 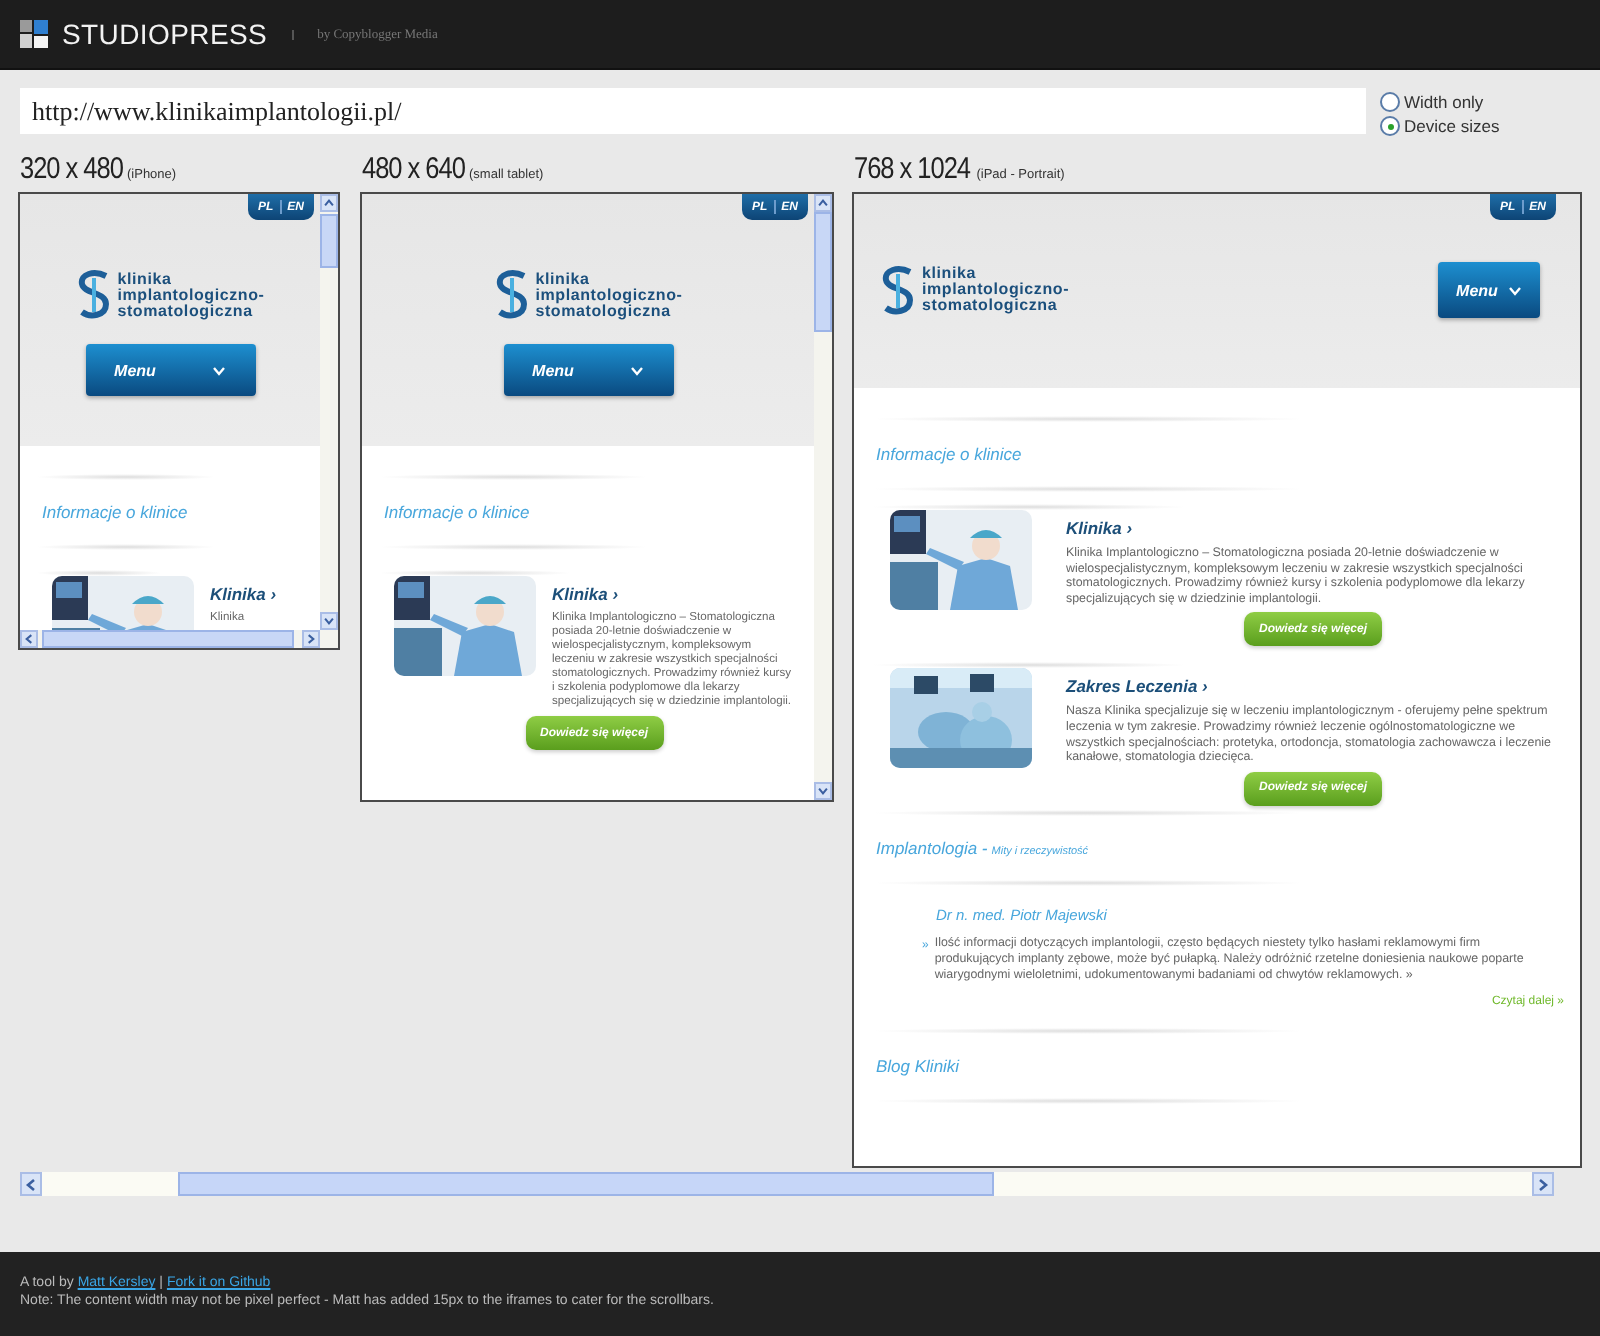 I want to click on radio-label: Width only, so click(x=1444, y=102).